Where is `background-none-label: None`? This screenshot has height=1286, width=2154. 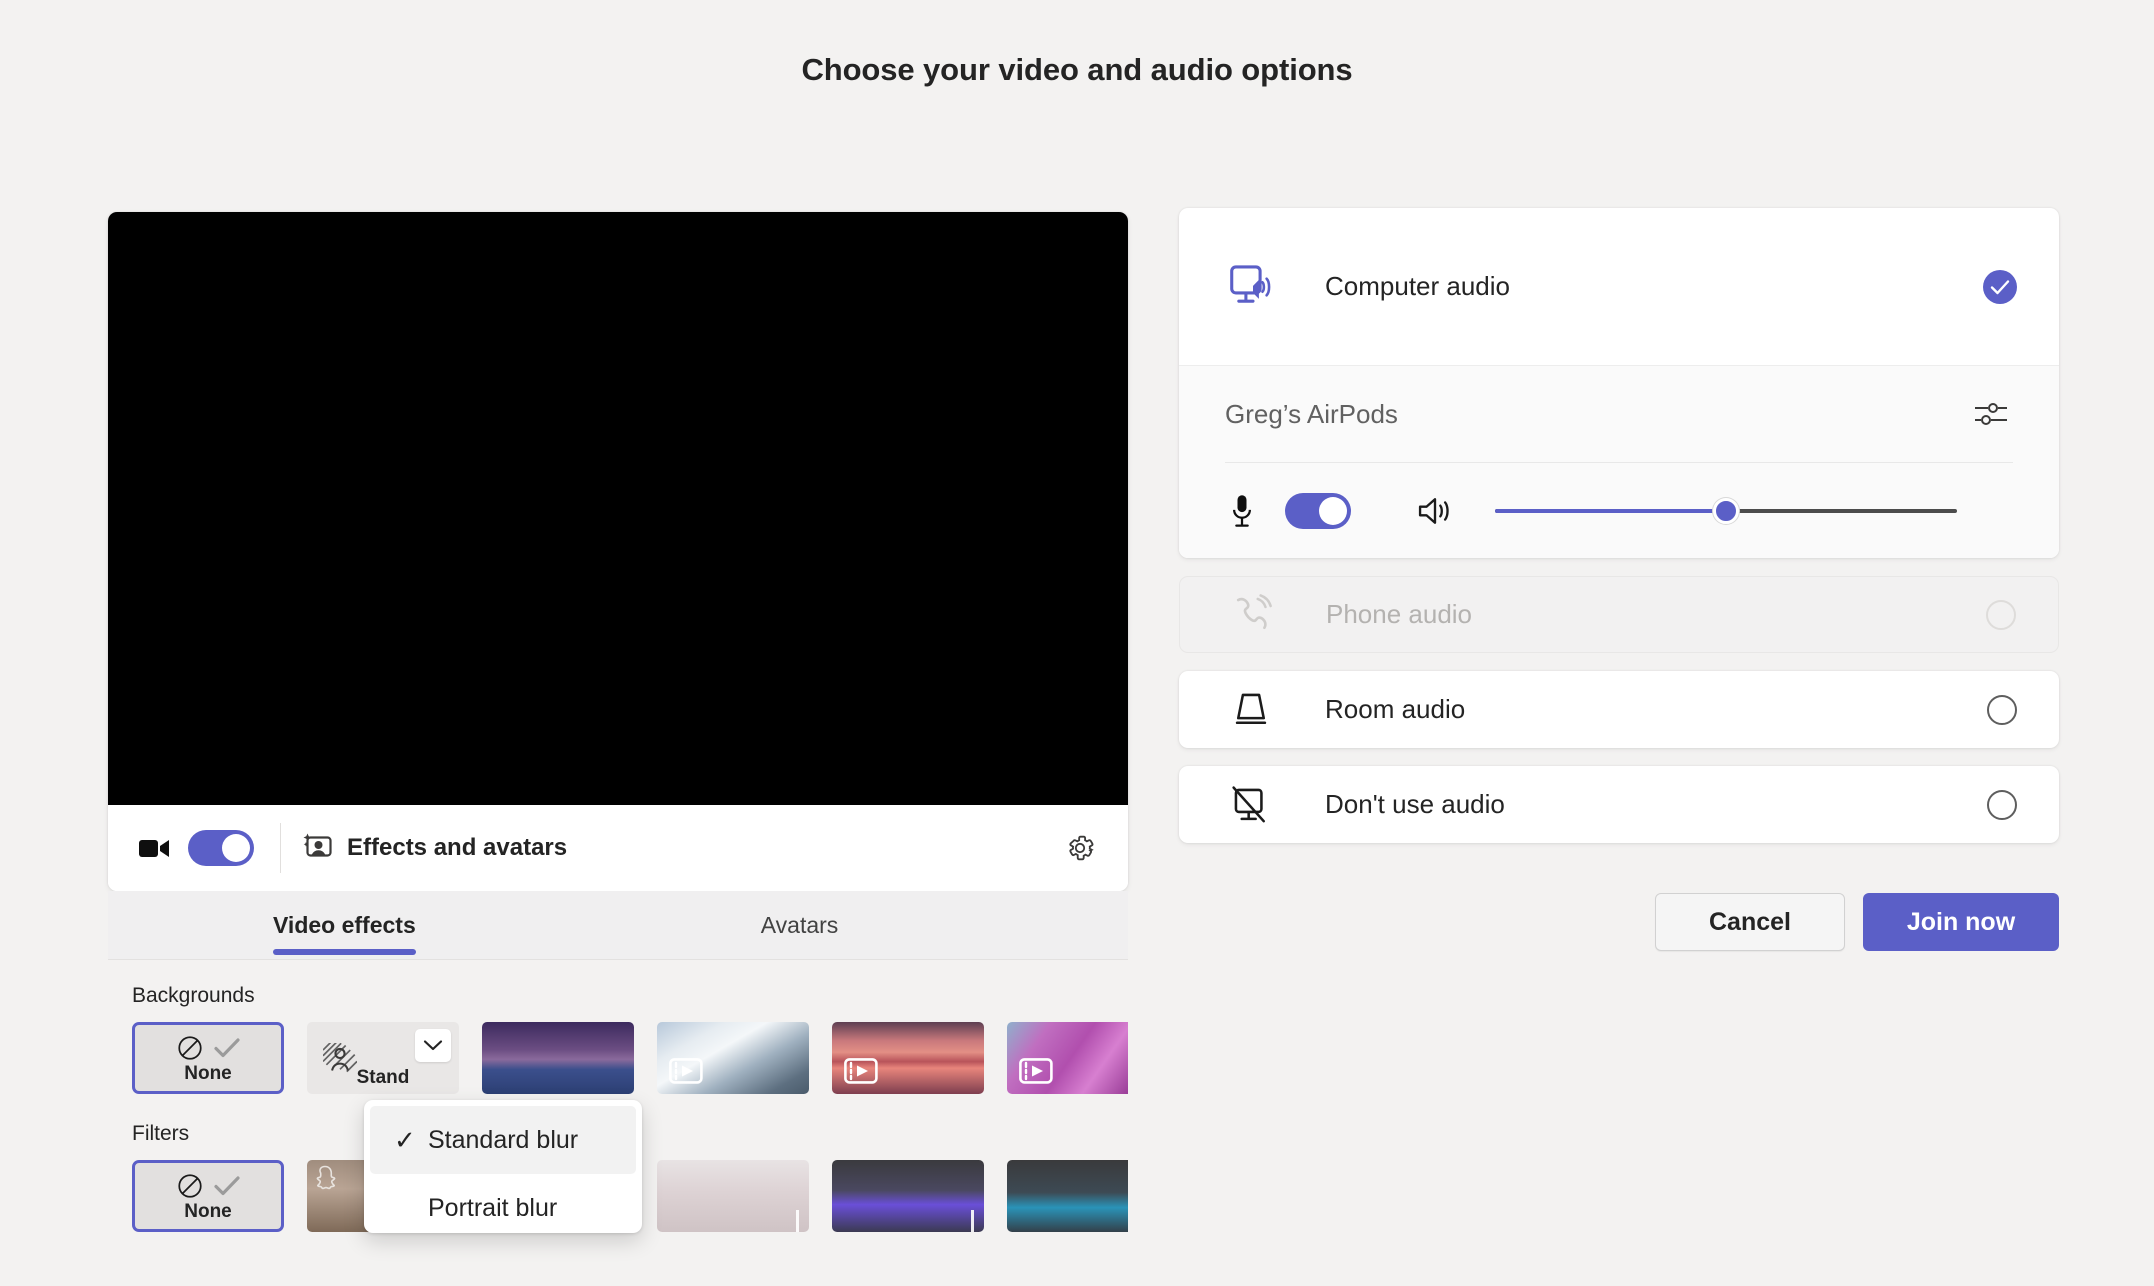
background-none-label: None is located at coordinates (208, 1073).